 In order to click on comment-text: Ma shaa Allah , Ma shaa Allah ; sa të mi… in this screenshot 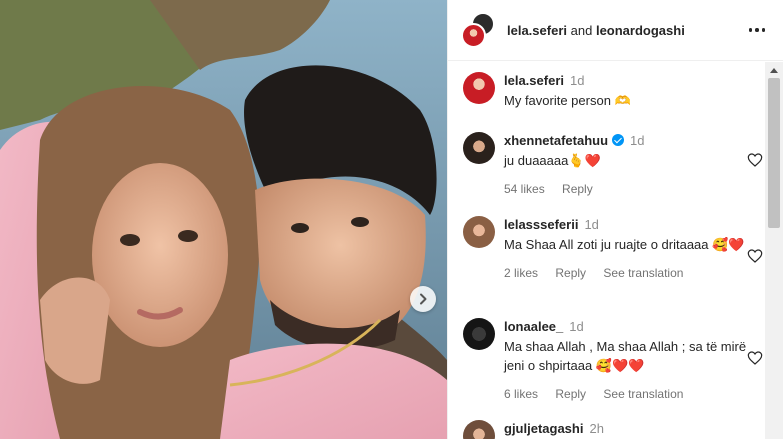, I will do `click(625, 356)`.